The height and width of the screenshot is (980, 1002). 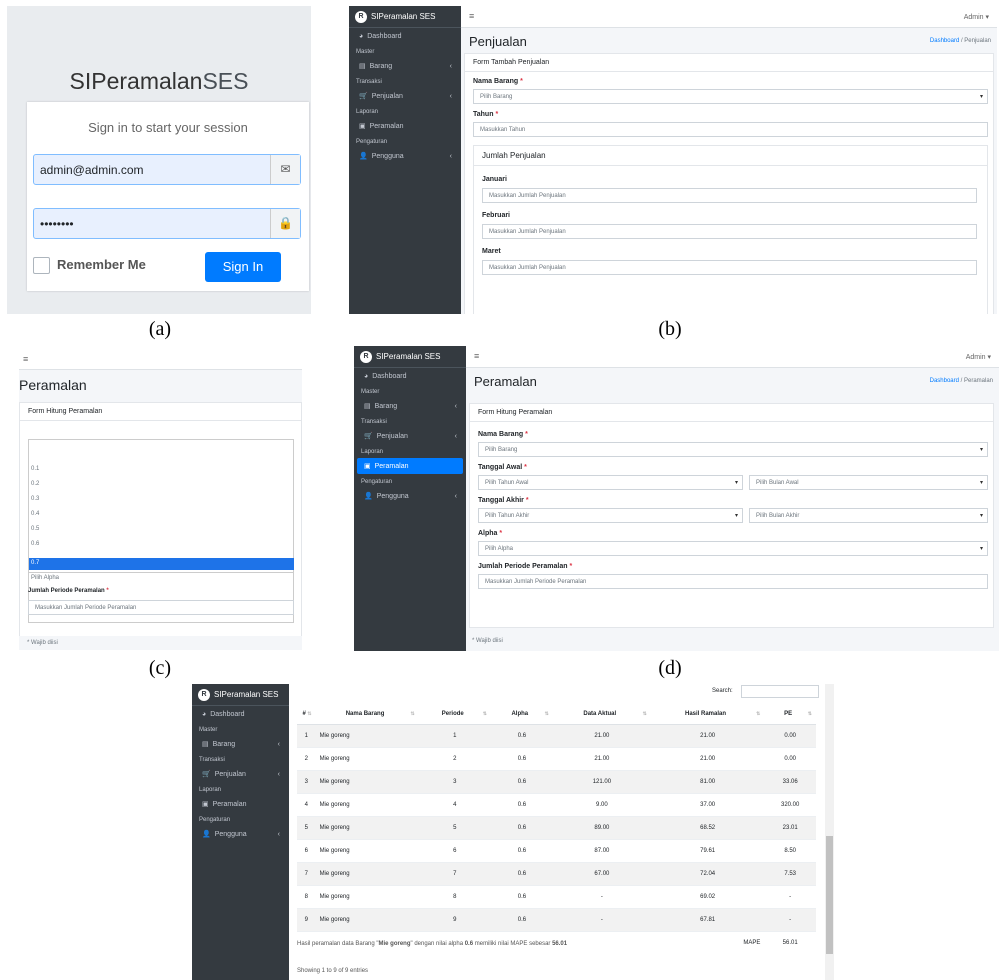 I want to click on report-icon: ▣, so click(x=205, y=804).